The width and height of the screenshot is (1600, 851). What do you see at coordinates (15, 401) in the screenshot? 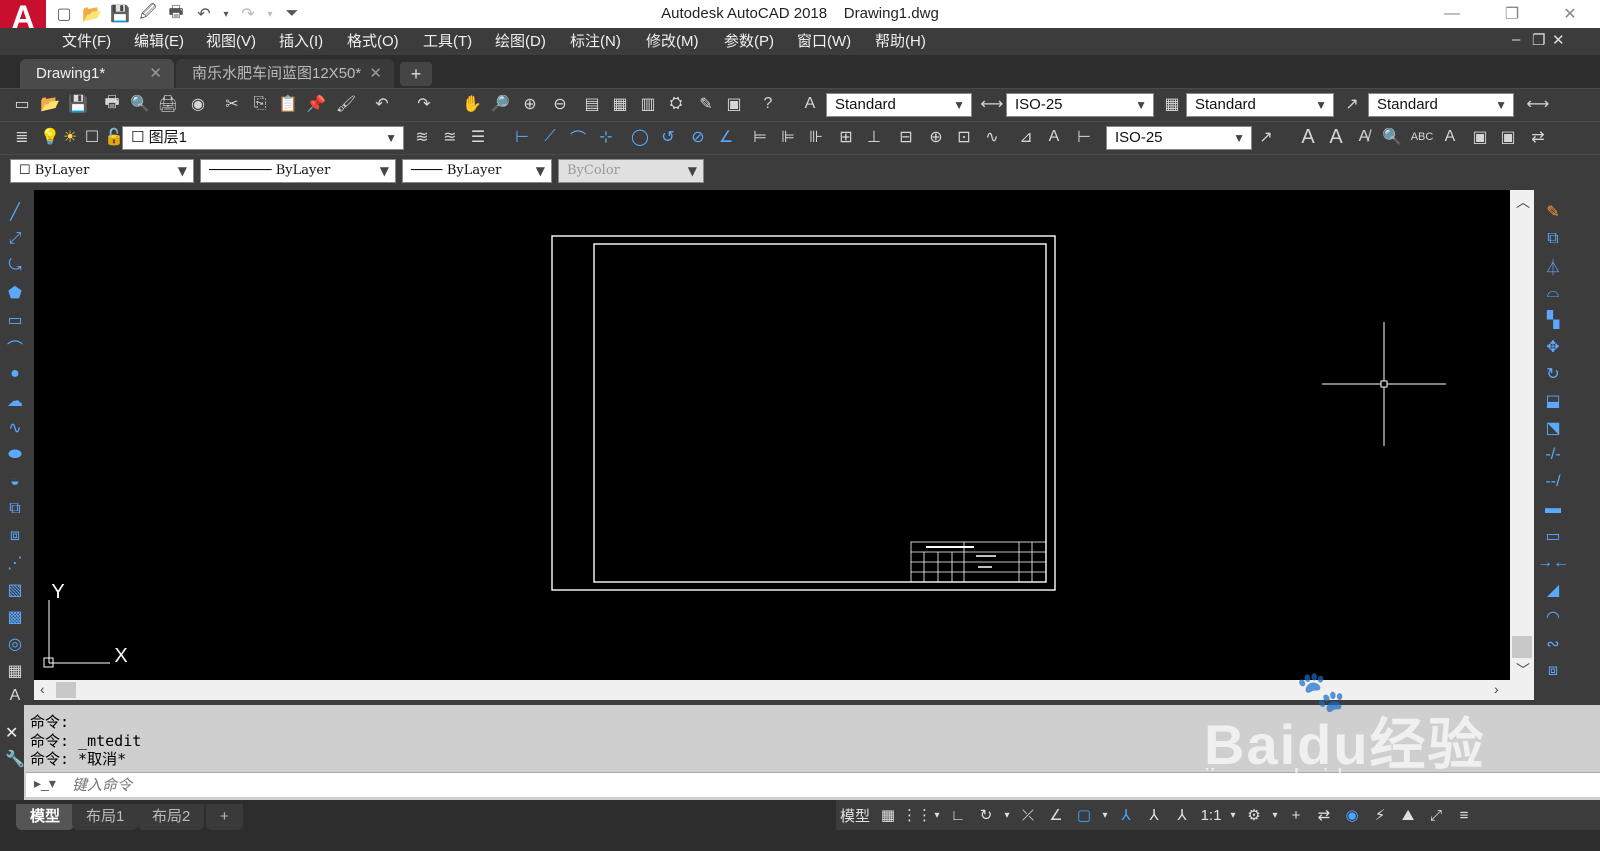
I see `revision-cloud-icon: ☁` at bounding box center [15, 401].